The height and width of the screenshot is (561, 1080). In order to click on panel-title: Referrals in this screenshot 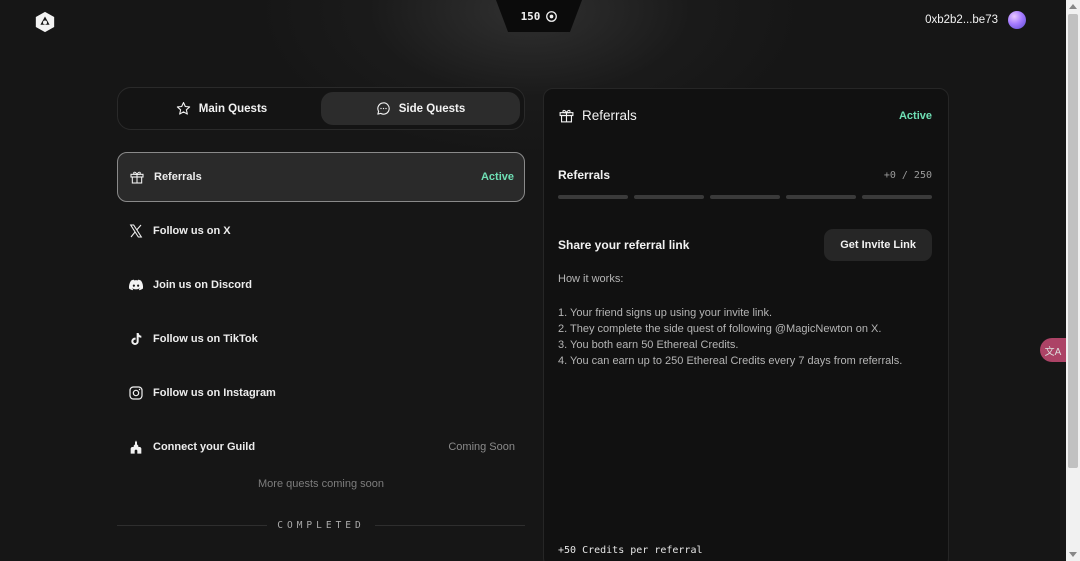, I will do `click(609, 115)`.